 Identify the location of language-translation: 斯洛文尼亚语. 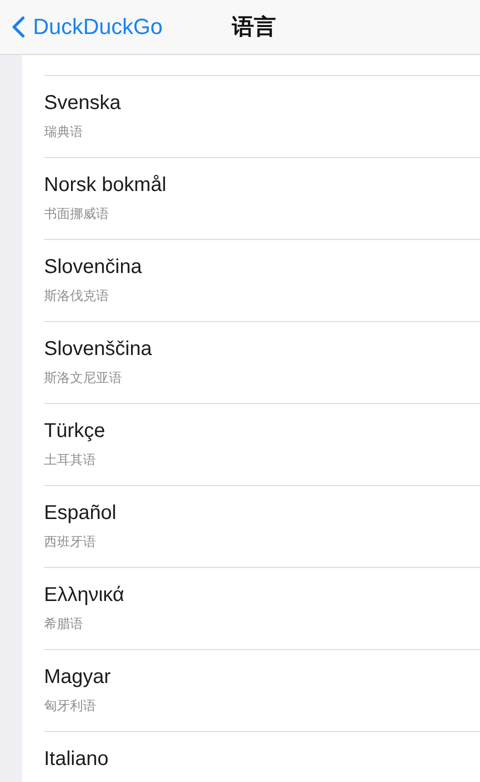
(83, 378).